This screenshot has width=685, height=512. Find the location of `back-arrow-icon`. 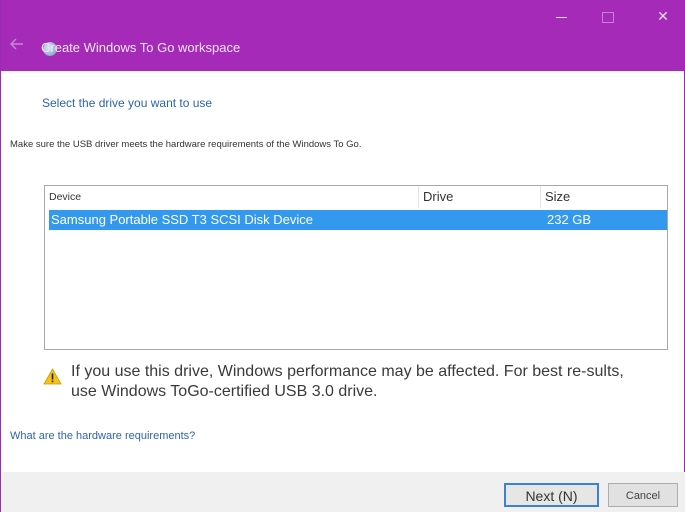

back-arrow-icon is located at coordinates (16, 44).